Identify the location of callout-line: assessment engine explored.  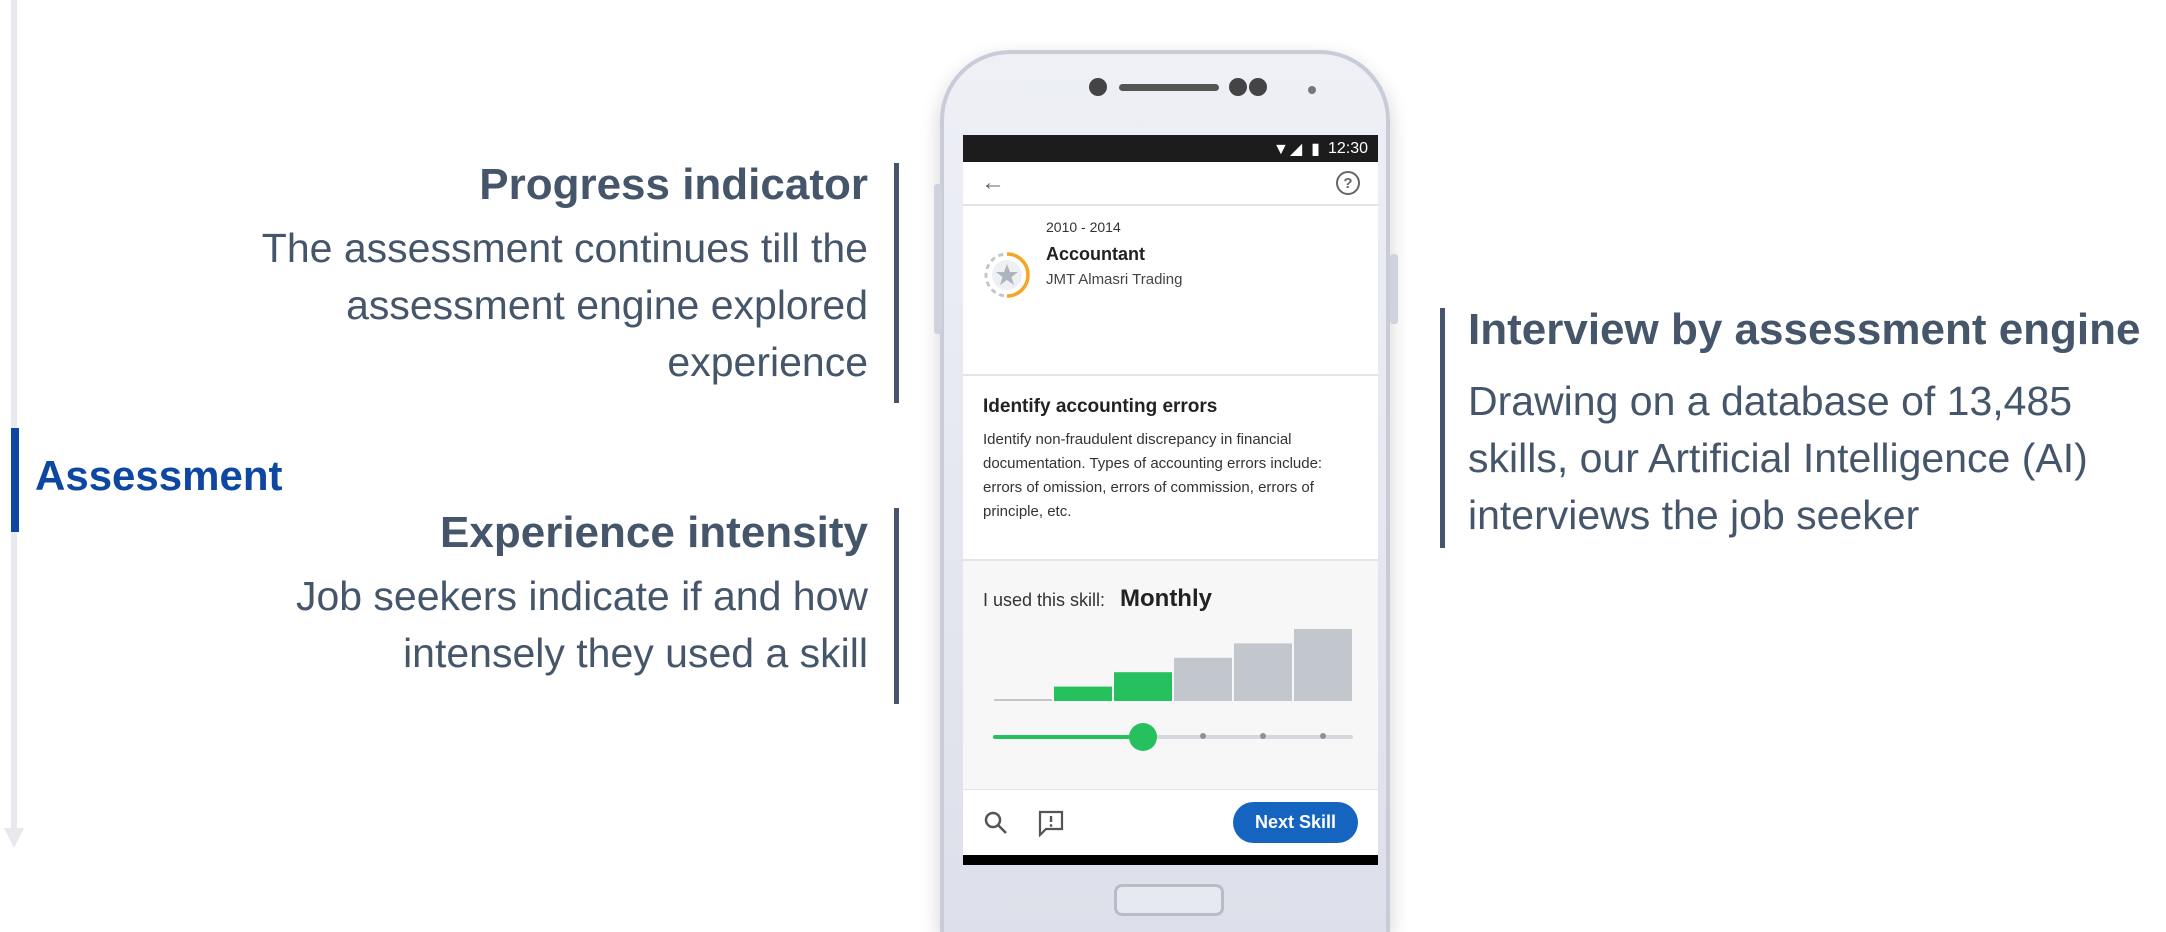
(607, 305).